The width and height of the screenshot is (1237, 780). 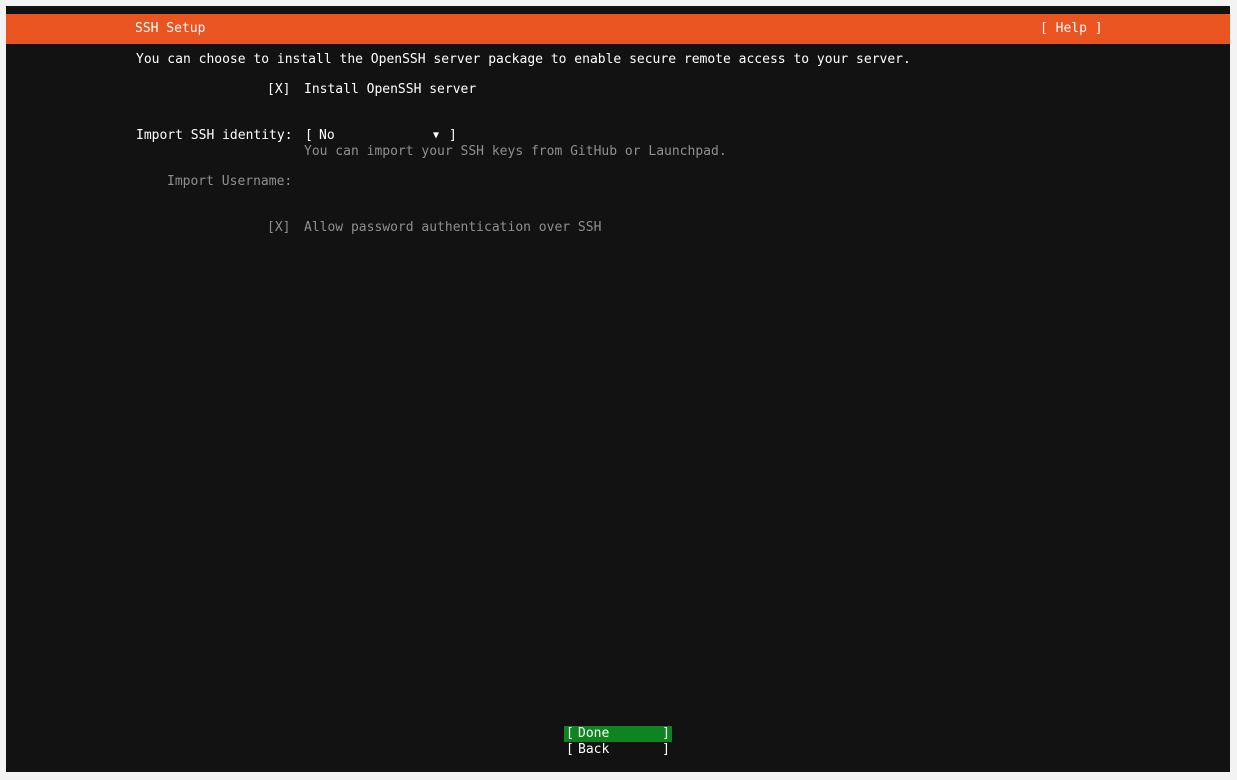 I want to click on import-identity-label: Import SSH identity:, so click(x=214, y=135).